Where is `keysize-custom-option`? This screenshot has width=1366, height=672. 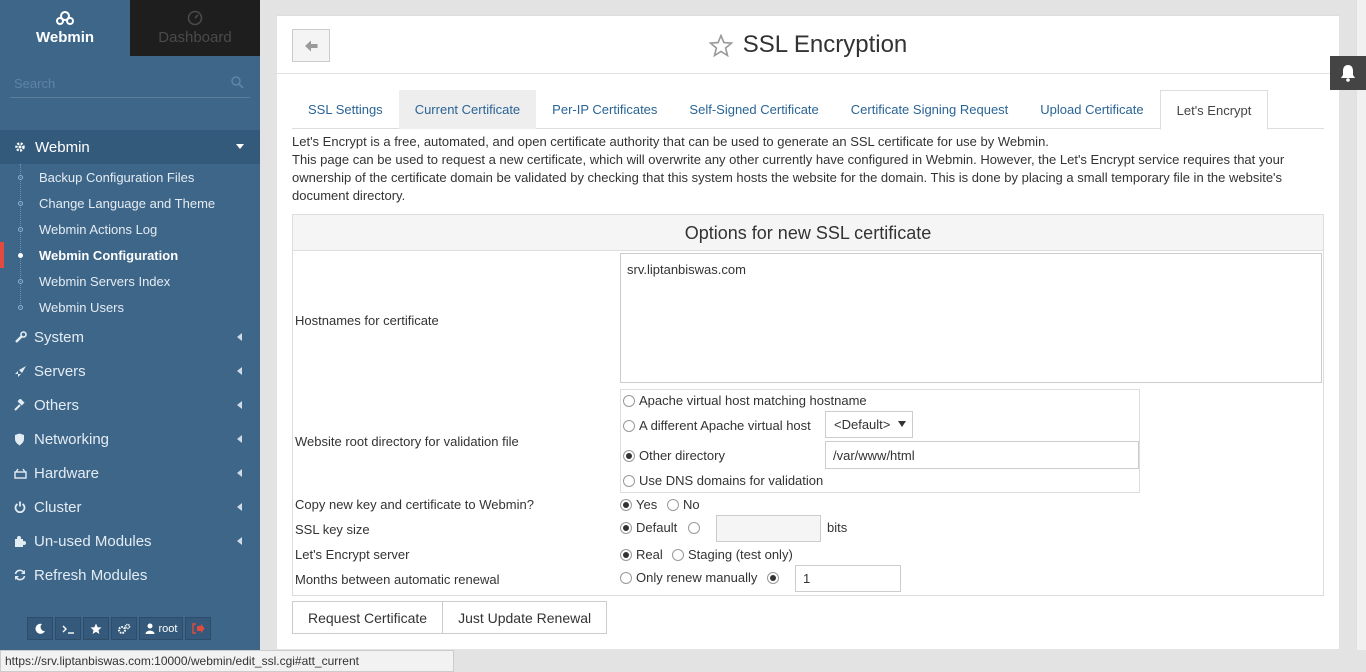 keysize-custom-option is located at coordinates (696, 527).